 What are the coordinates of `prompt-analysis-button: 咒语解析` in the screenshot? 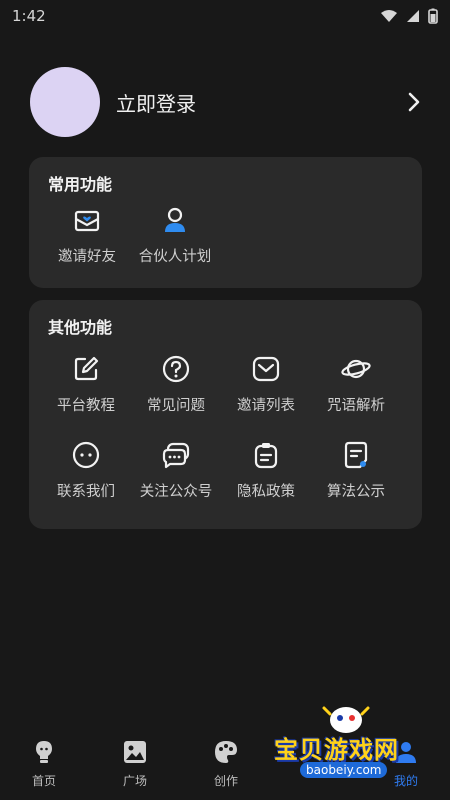 It's located at (356, 384).